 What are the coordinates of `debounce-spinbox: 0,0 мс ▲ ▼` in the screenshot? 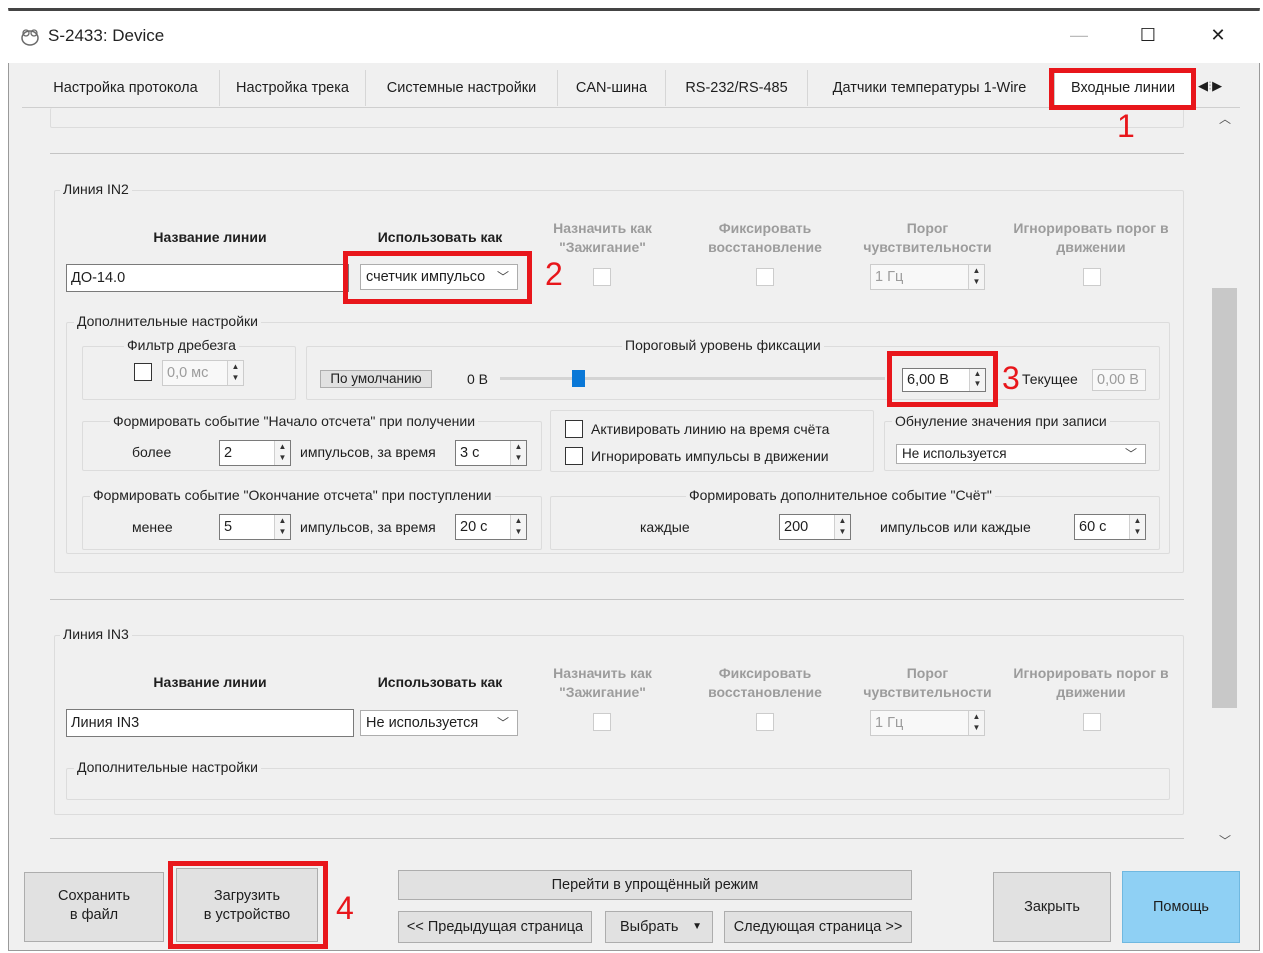 It's located at (203, 373).